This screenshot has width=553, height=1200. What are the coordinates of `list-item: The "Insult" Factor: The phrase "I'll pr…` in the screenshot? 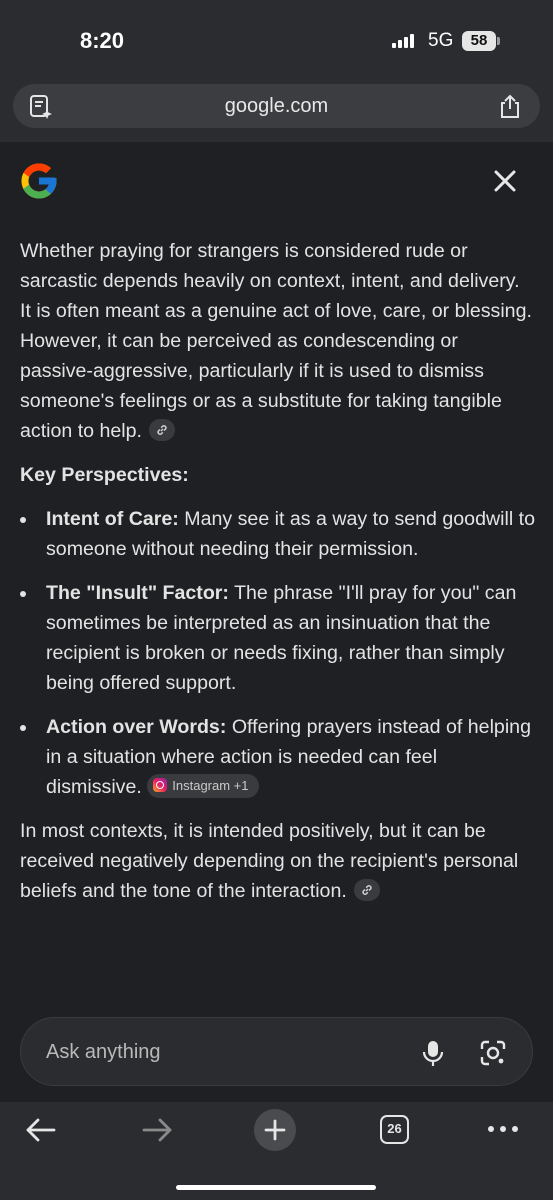 It's located at (277, 638).